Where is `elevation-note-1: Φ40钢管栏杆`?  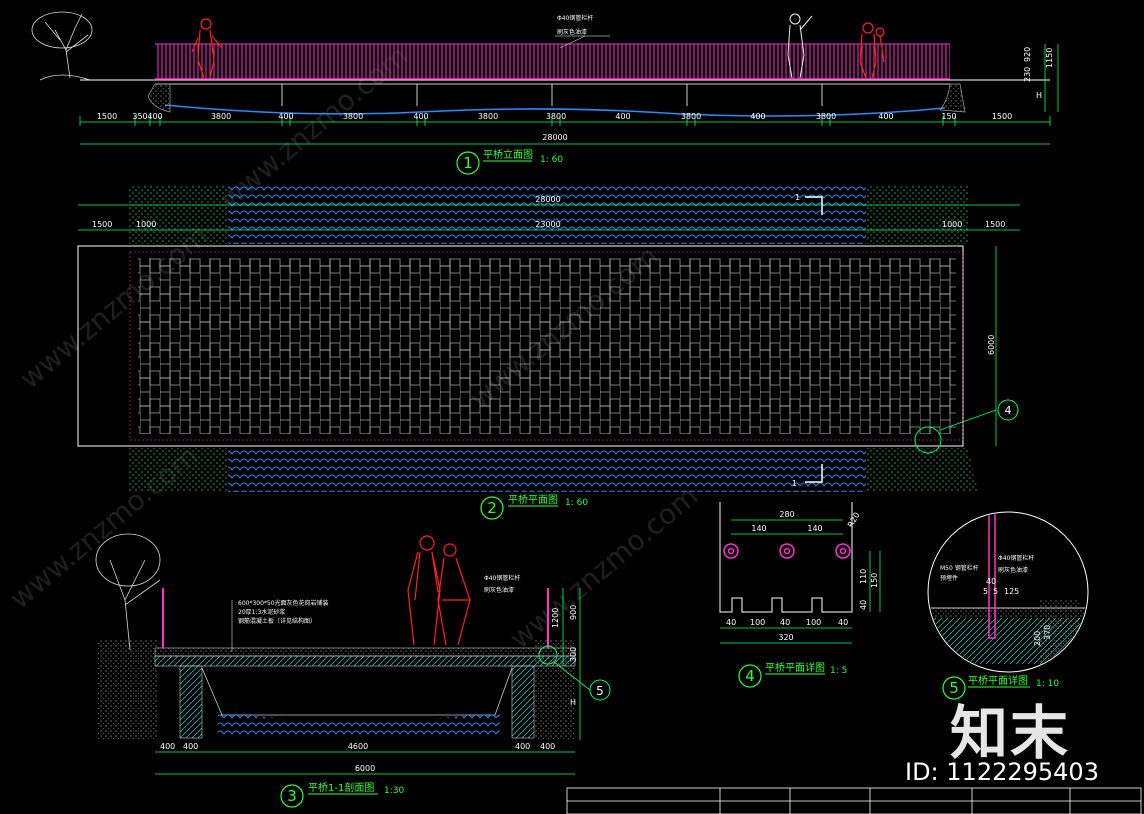
elevation-note-1: Φ40钢管栏杆 is located at coordinates (575, 18).